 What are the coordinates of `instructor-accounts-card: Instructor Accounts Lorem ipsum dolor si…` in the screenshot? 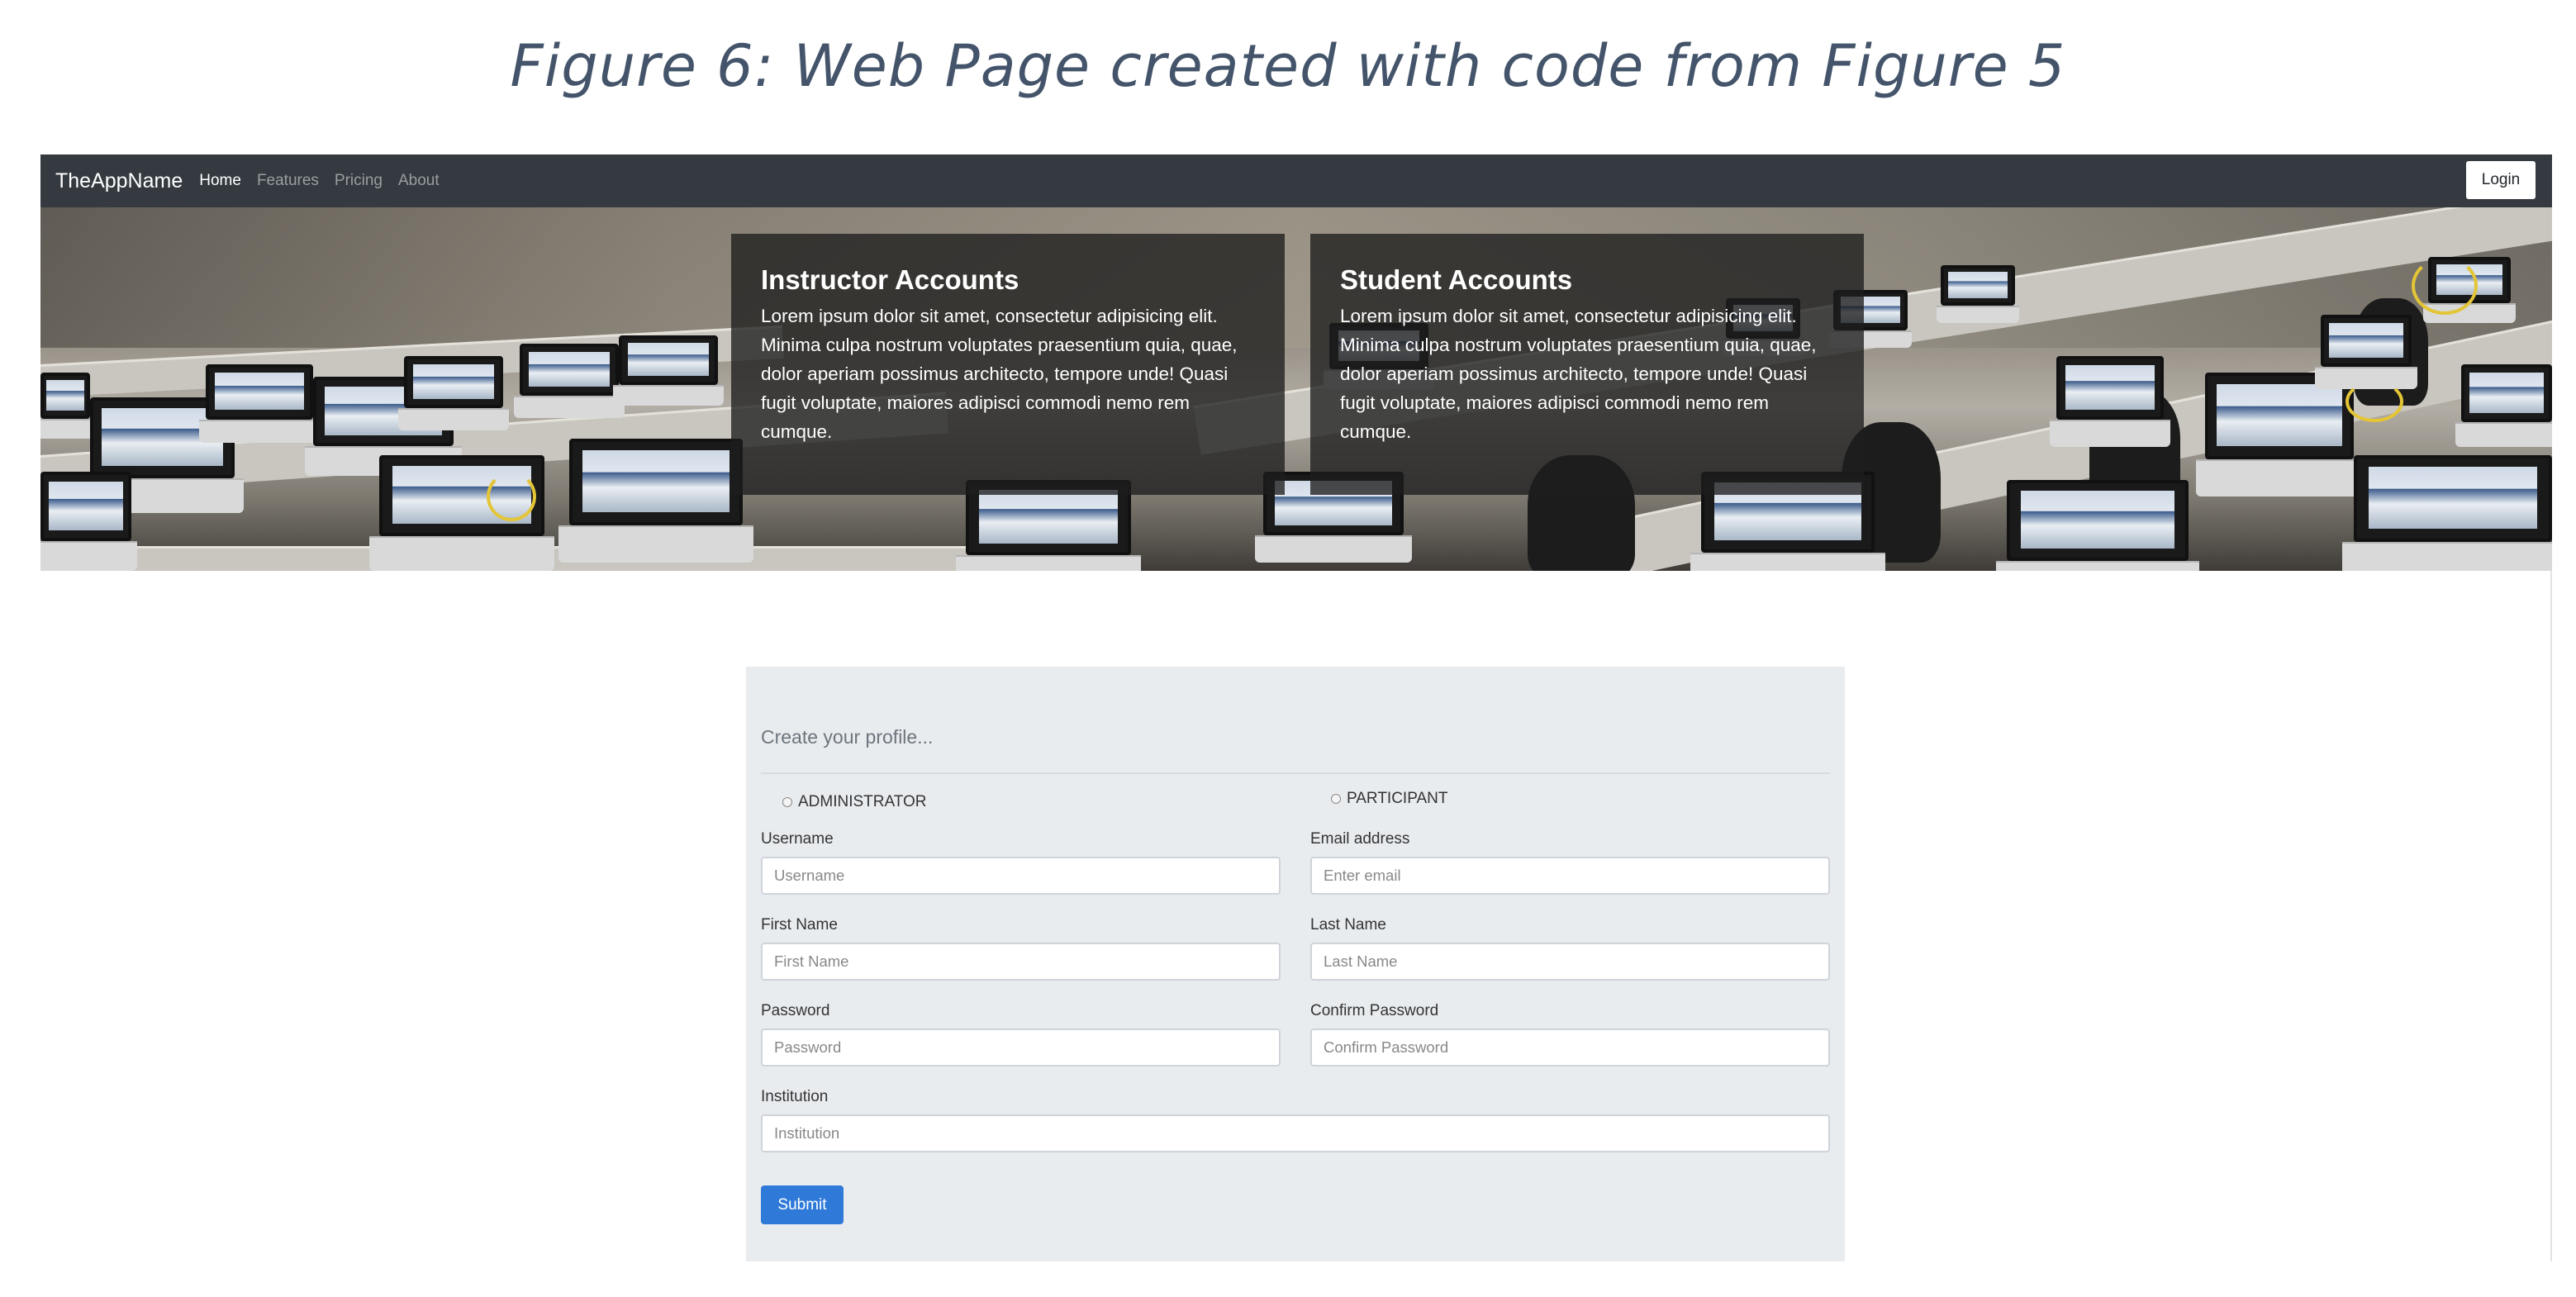 It's located at (1008, 364).